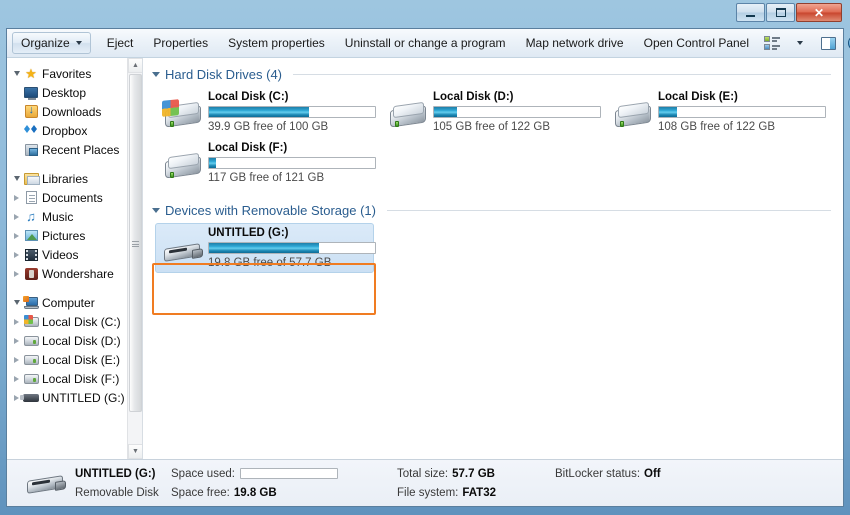 Image resolution: width=850 pixels, height=515 pixels. What do you see at coordinates (270, 210) in the screenshot?
I see `group-title: Devices with Removable Storage (1)` at bounding box center [270, 210].